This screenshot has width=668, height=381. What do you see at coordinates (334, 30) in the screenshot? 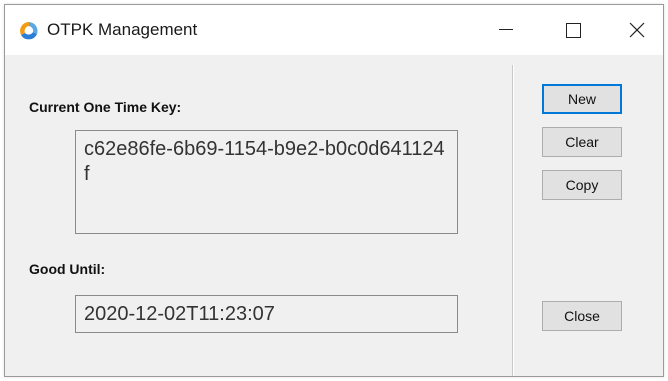
I see `title-bar: OTPK Management` at bounding box center [334, 30].